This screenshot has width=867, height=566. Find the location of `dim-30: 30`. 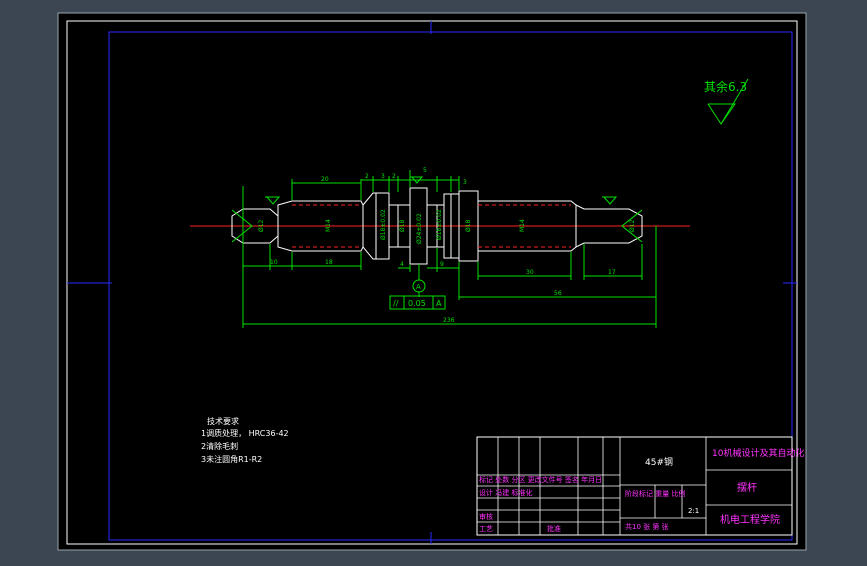

dim-30: 30 is located at coordinates (530, 272).